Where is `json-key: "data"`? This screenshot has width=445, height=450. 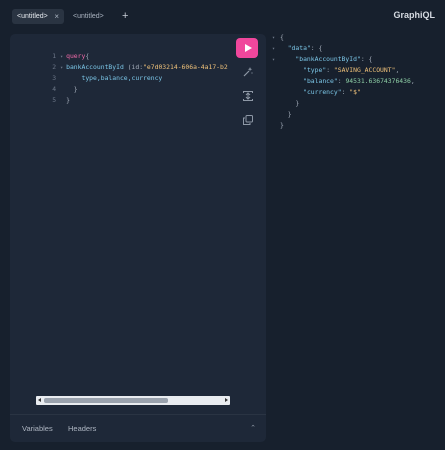 json-key: "data" is located at coordinates (299, 48).